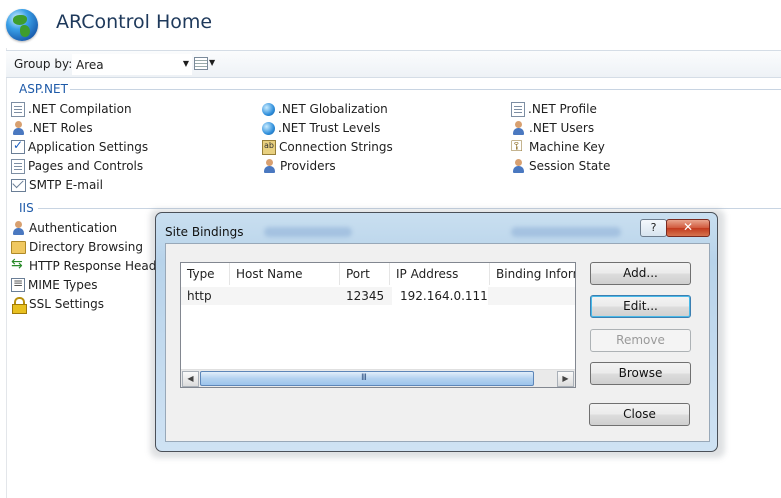 Image resolution: width=781 pixels, height=498 pixels. I want to click on smtp-email-icon, so click(18, 185).